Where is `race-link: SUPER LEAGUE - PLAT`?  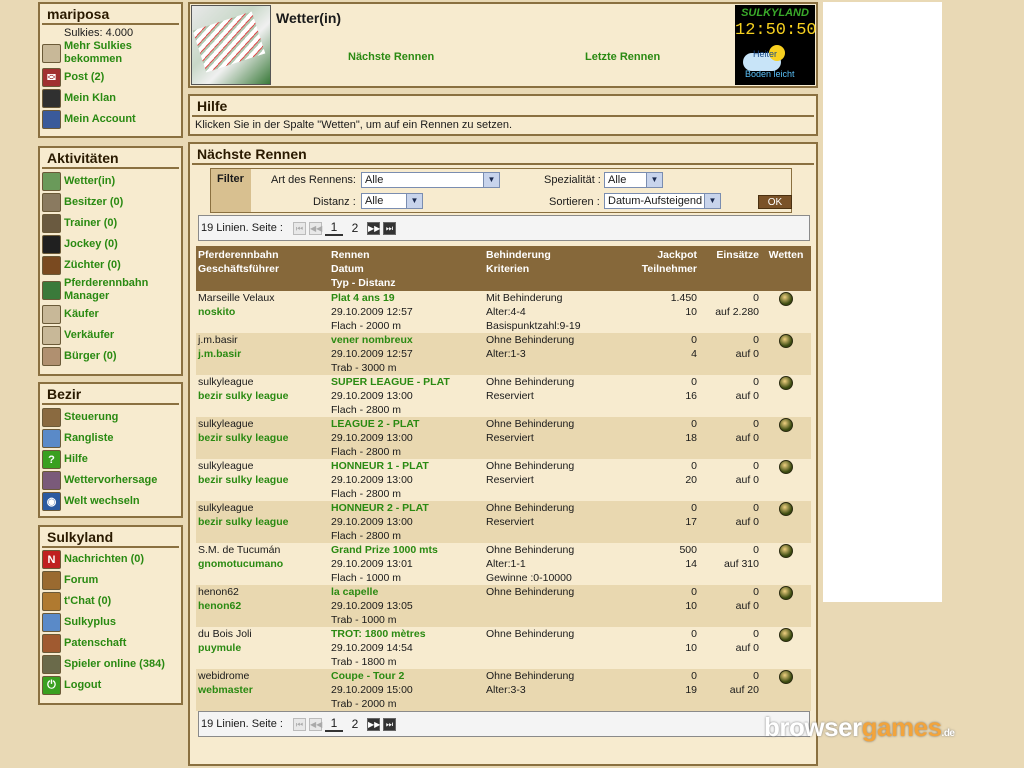 race-link: SUPER LEAGUE - PLAT is located at coordinates (406, 382).